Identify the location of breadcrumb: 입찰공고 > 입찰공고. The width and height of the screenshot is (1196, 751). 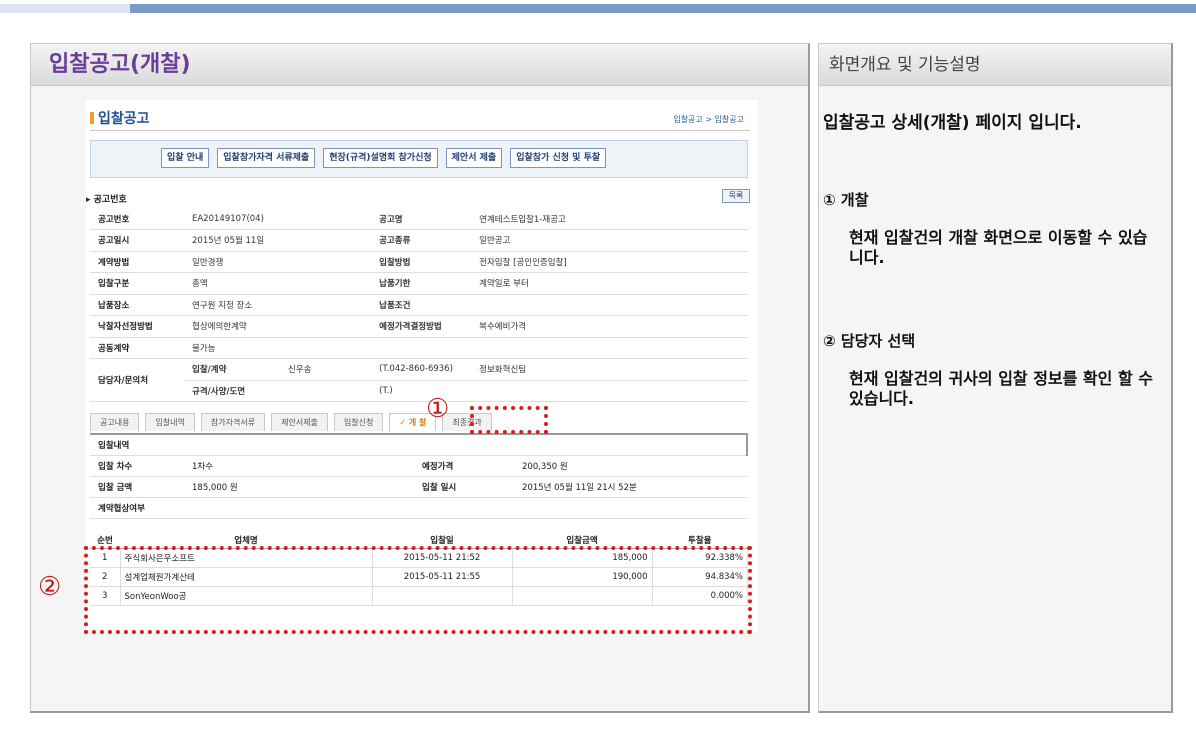
(708, 119).